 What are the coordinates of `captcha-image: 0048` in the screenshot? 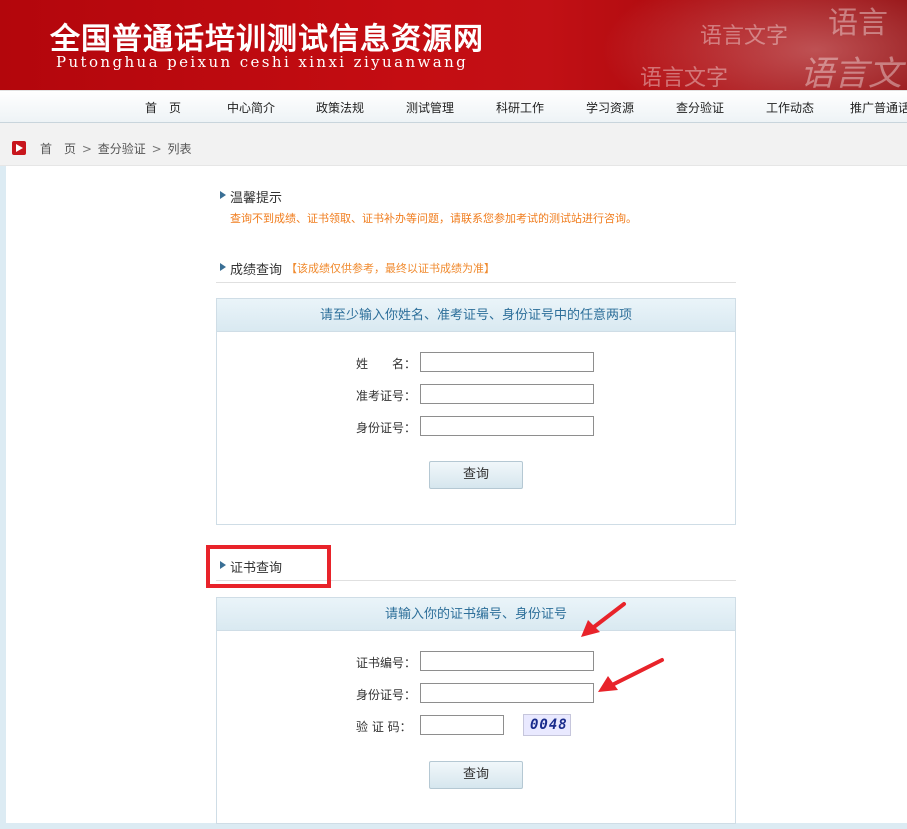 It's located at (547, 725).